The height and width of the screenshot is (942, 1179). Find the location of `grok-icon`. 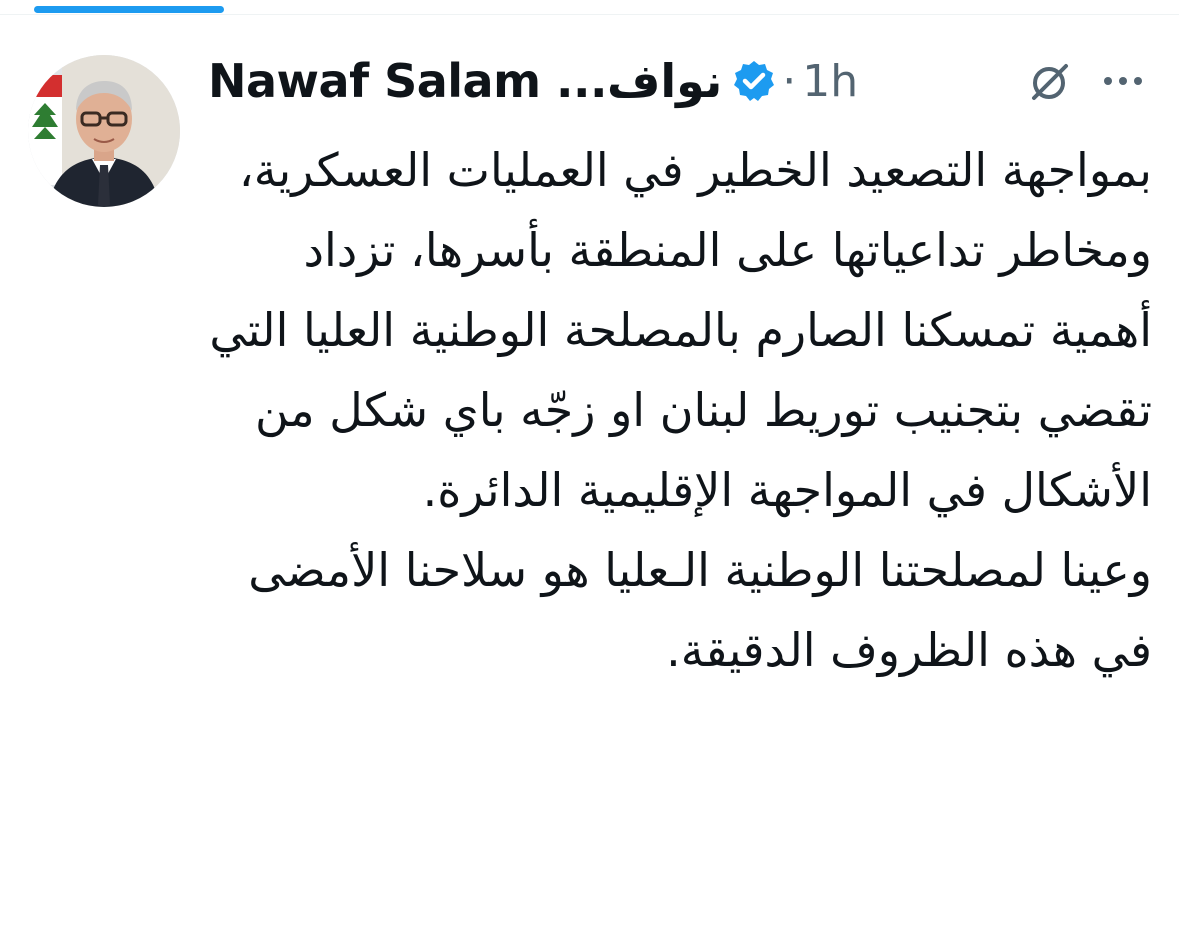

grok-icon is located at coordinates (1049, 81).